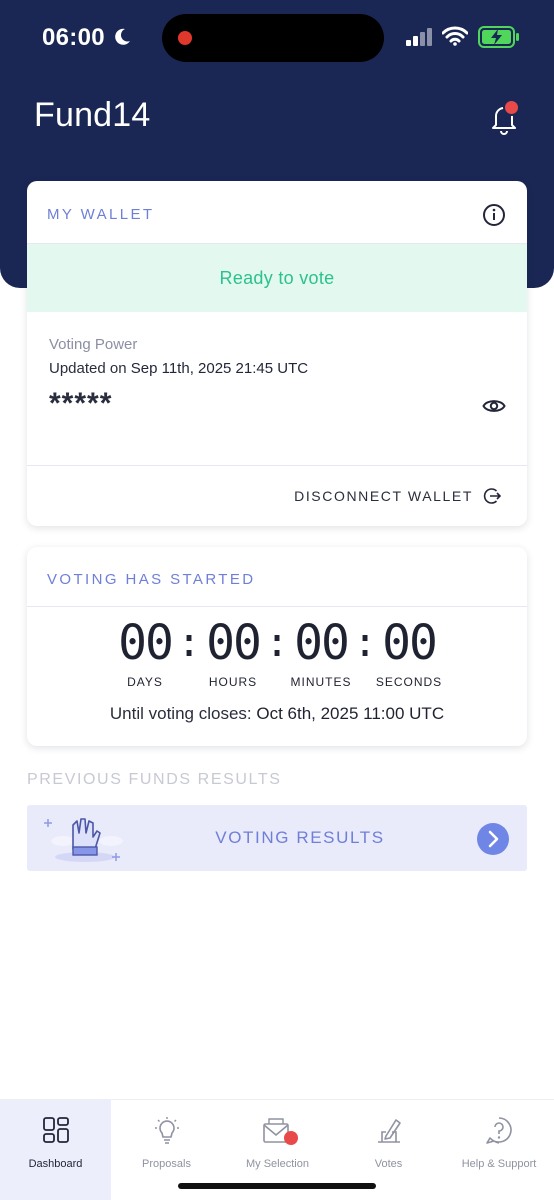  Describe the element at coordinates (122, 36) in the screenshot. I see `moon-icon` at that location.